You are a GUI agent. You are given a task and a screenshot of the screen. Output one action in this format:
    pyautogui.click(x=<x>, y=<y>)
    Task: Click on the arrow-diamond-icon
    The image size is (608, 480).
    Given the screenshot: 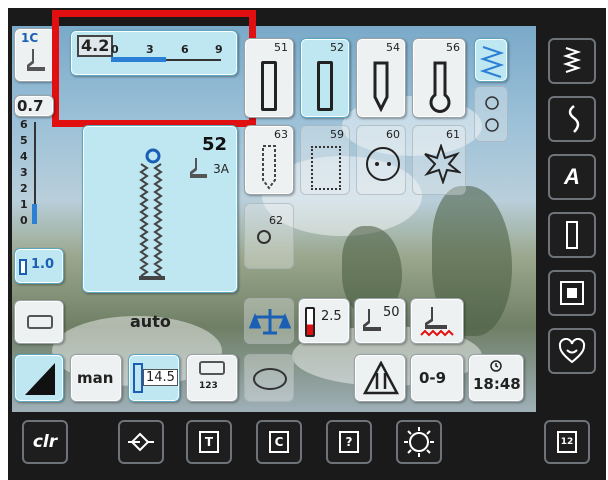 What is the action you would take?
    pyautogui.click(x=141, y=442)
    